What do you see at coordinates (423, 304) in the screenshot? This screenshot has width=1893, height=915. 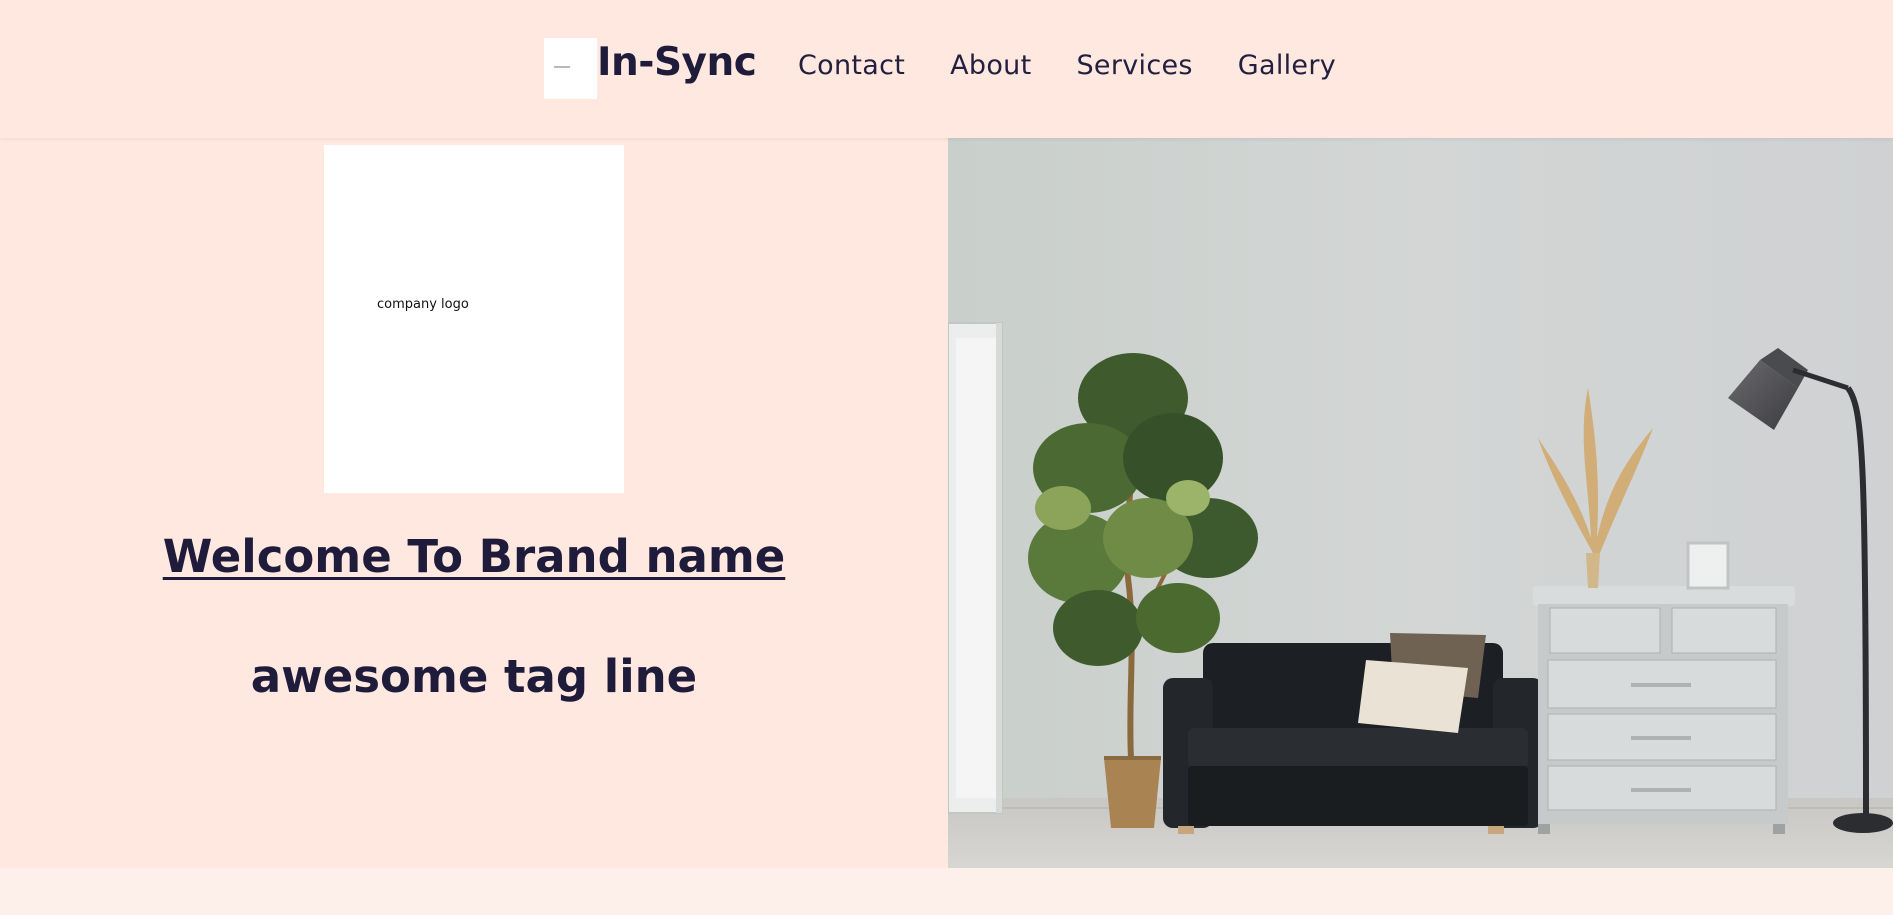 I see `company-logo-alt-text: company logo` at bounding box center [423, 304].